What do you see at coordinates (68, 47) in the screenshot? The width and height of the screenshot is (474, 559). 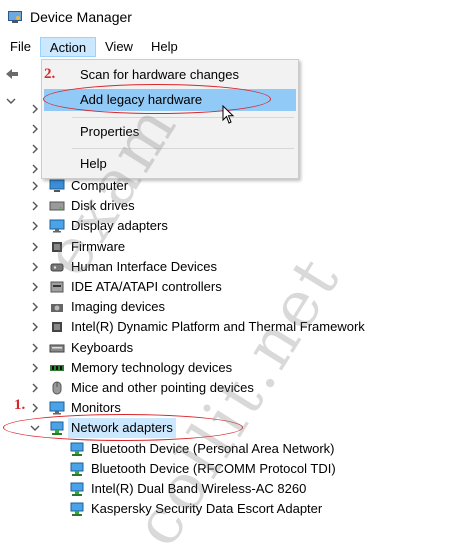 I see `menu-action: Action` at bounding box center [68, 47].